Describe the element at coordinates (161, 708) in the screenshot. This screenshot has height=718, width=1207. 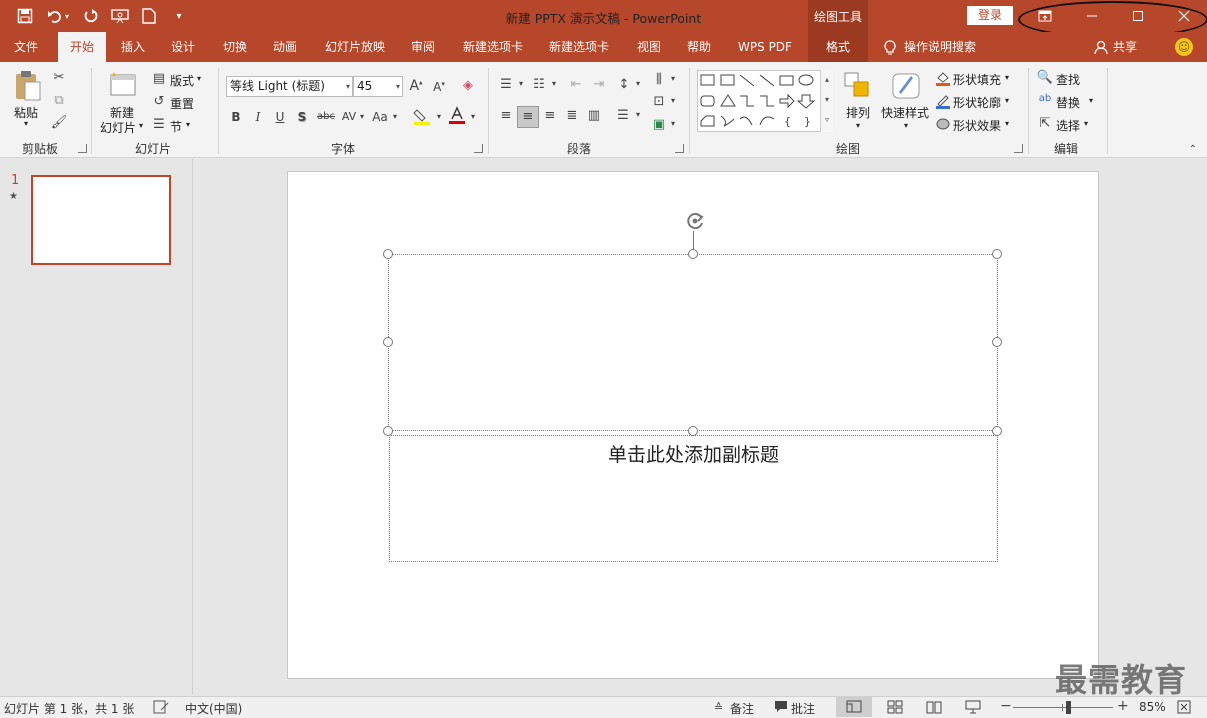
I see `spell-check-icon` at that location.